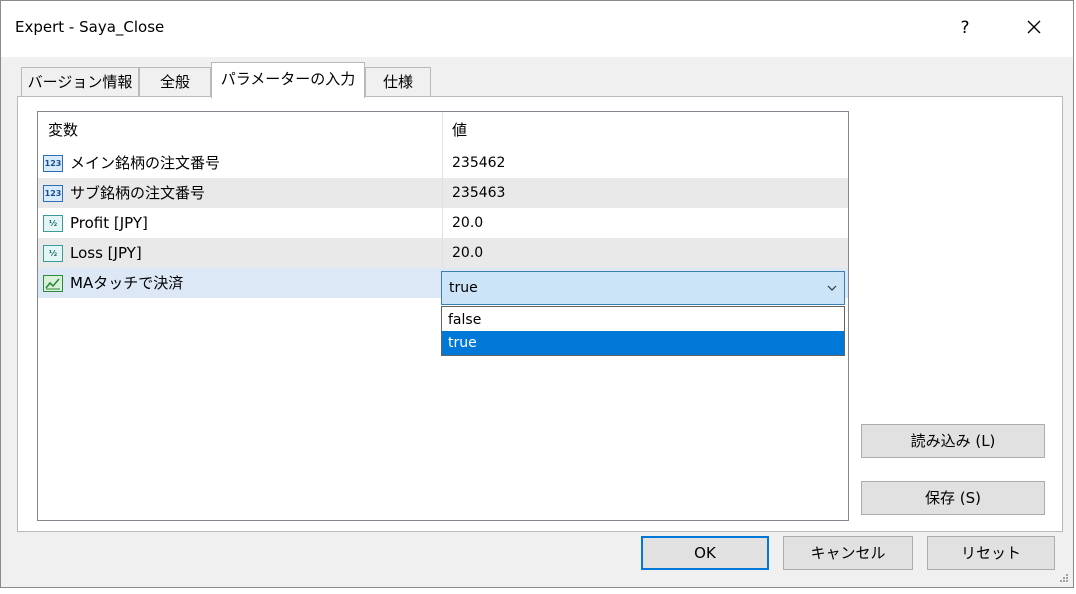  Describe the element at coordinates (705, 553) in the screenshot. I see `ok-button: OK` at that location.